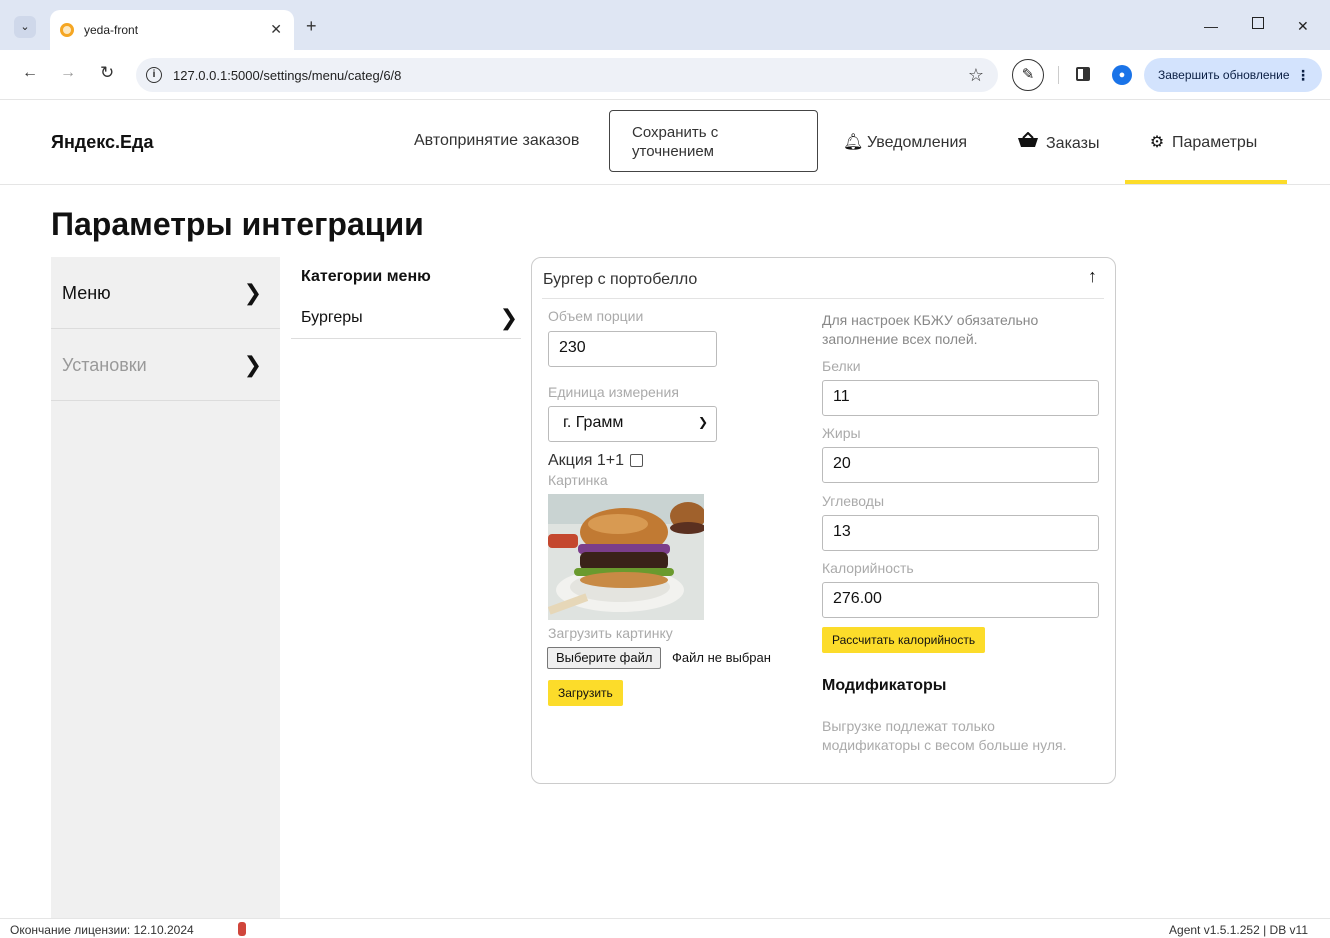  Describe the element at coordinates (25, 27) in the screenshot. I see `tab-search-icon: ⌄` at that location.